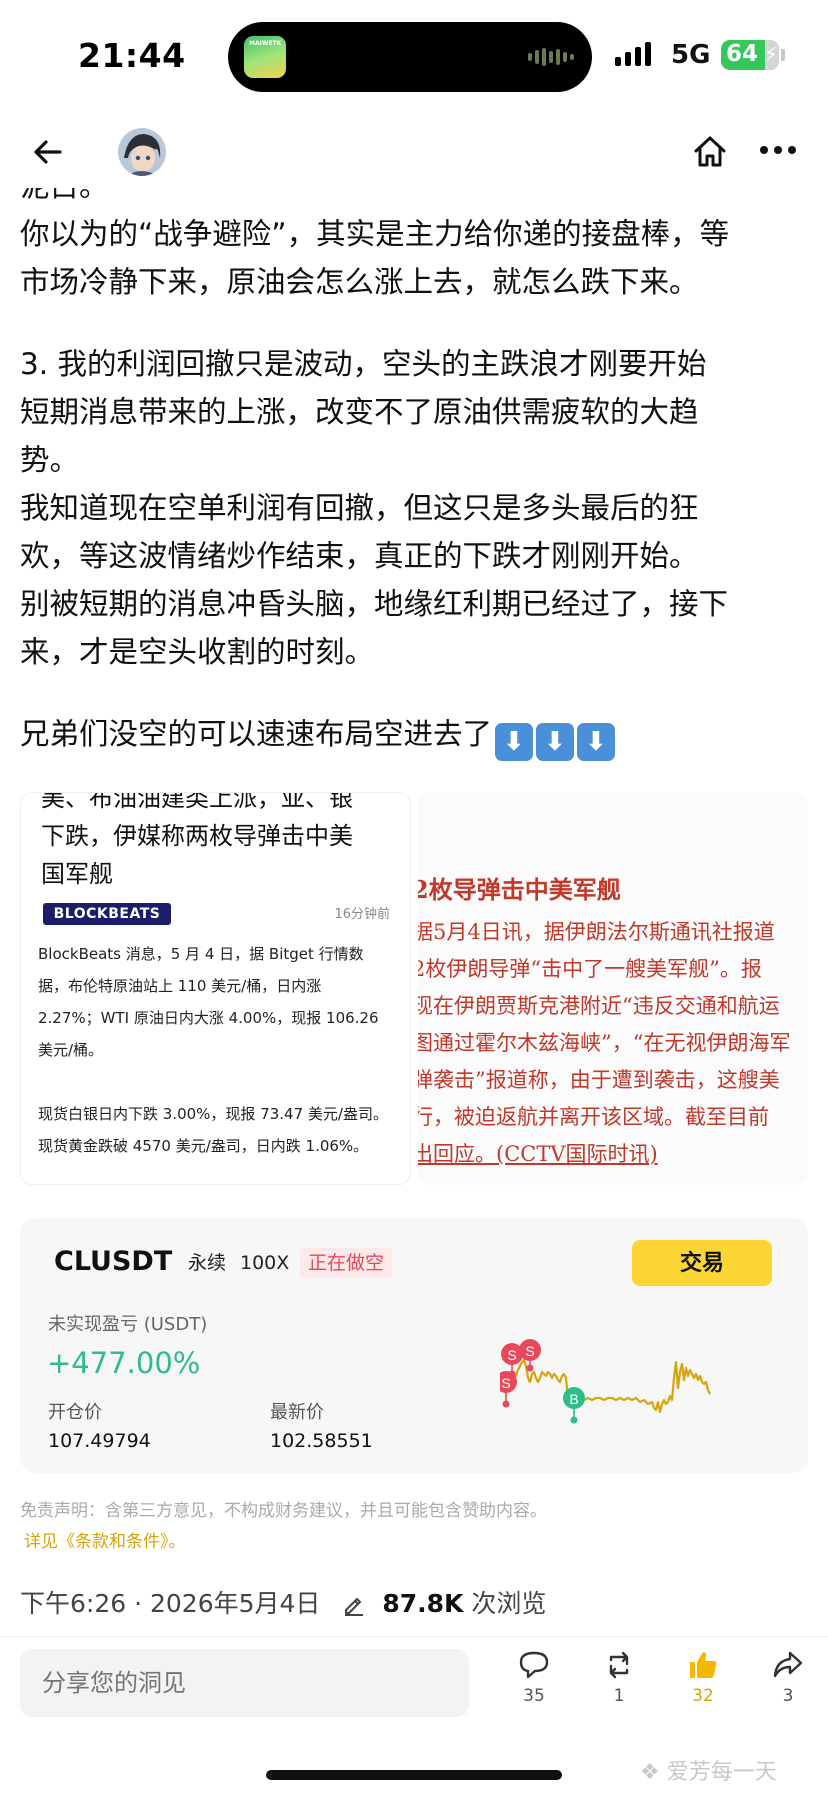 The height and width of the screenshot is (1795, 828). I want to click on analytics-pen-icon, so click(354, 1604).